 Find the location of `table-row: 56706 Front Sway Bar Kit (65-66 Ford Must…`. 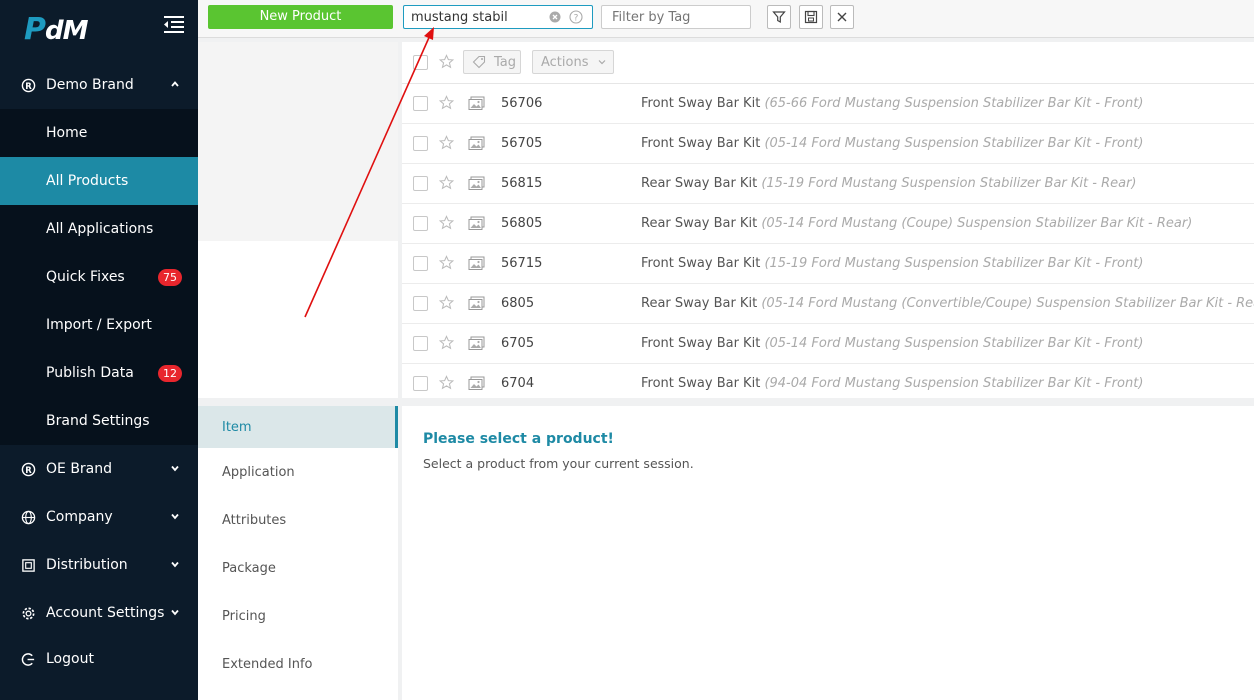

table-row: 56706 Front Sway Bar Kit (65-66 Ford Must… is located at coordinates (828, 104).